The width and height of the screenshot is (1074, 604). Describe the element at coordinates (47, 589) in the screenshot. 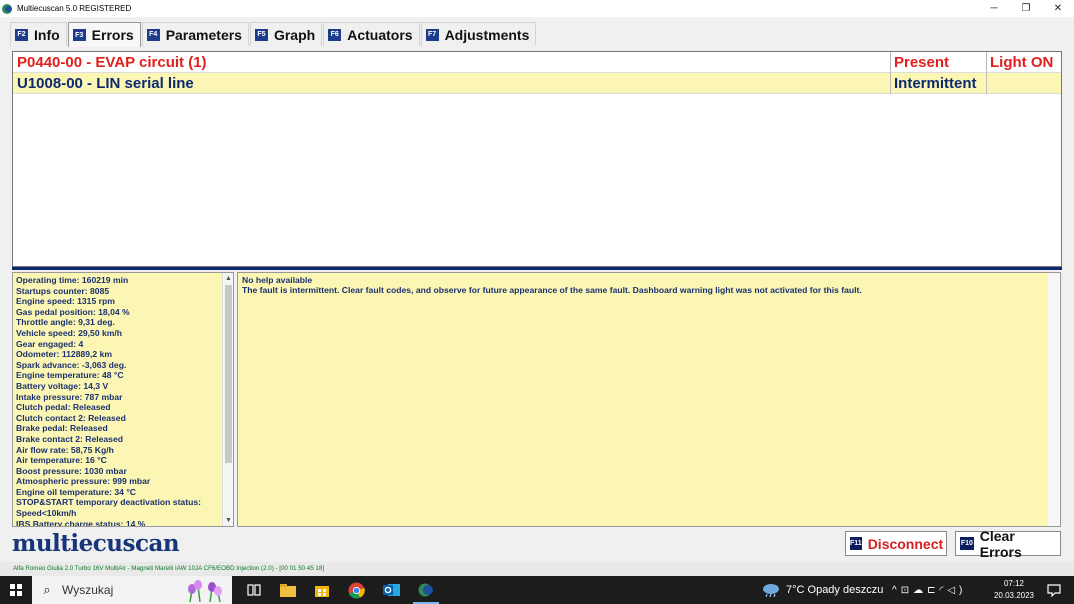

I see `search-icon: ⌕` at that location.